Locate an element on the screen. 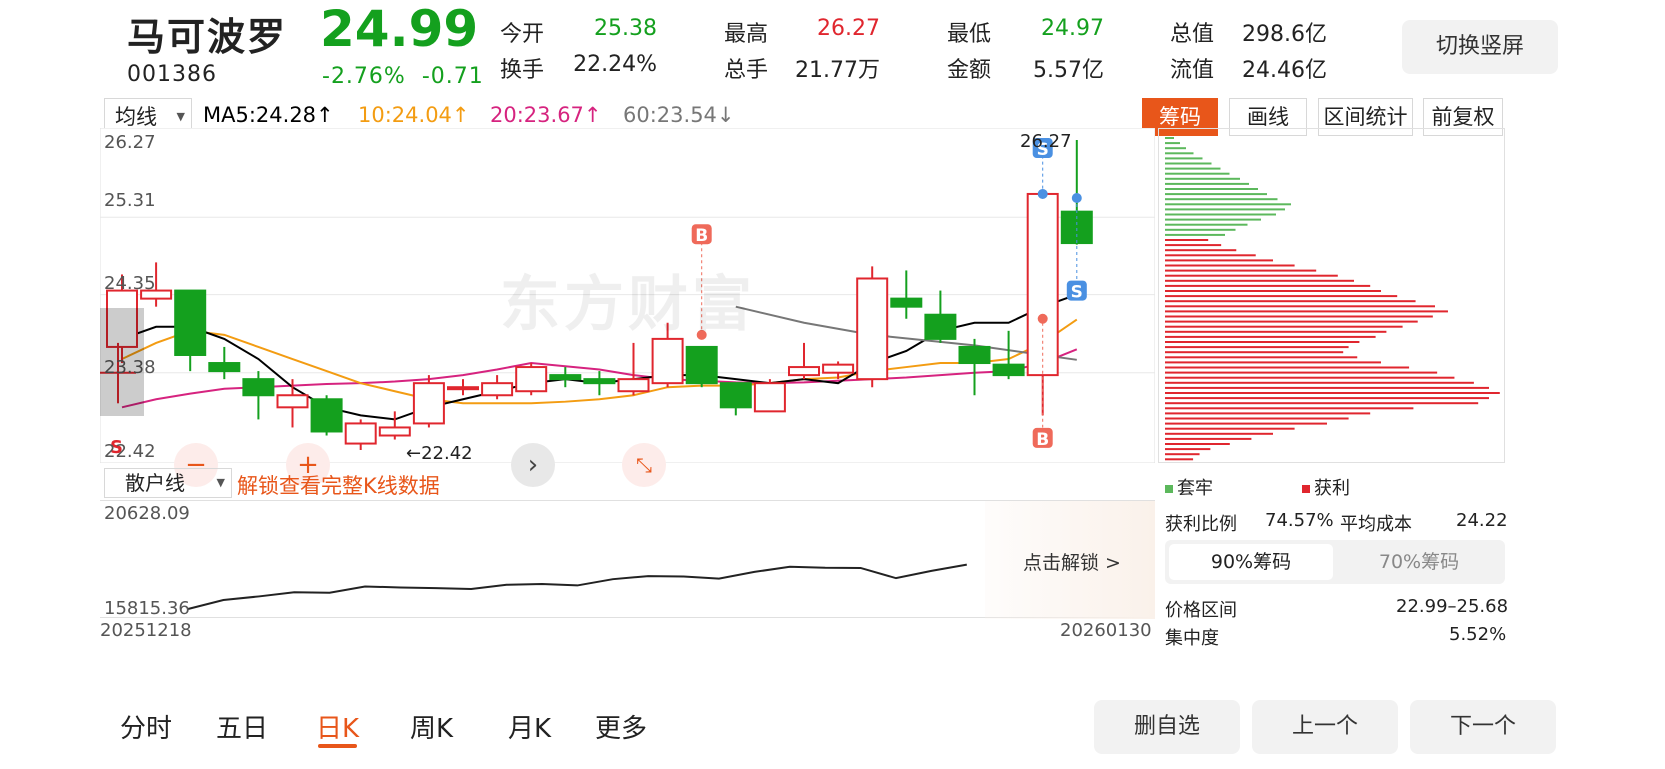  chip-distribution is located at coordinates (1331, 295).